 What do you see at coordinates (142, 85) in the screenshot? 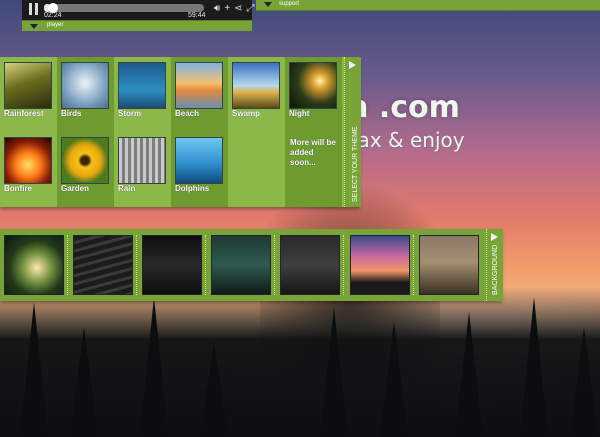
I see `storm-thumb` at bounding box center [142, 85].